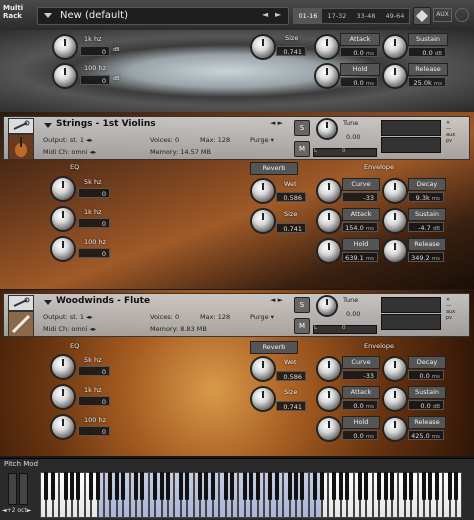 The image size is (474, 520). Describe the element at coordinates (48, 125) in the screenshot. I see `strings-menu-chevron-icon` at that location.